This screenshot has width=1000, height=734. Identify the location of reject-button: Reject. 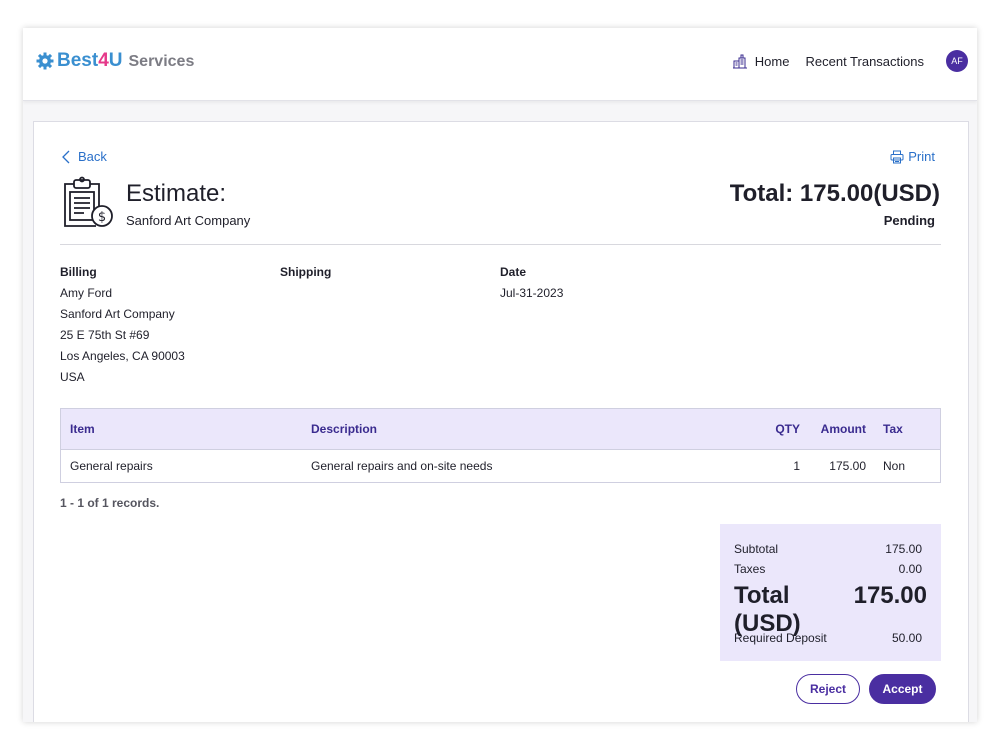
(828, 689).